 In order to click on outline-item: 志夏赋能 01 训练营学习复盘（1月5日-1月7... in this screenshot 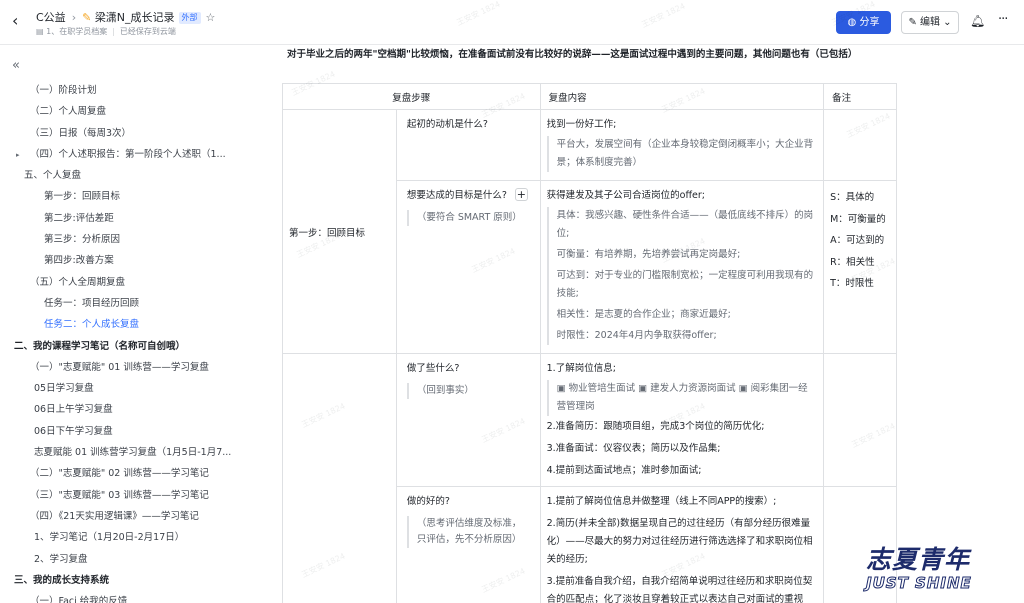, I will do `click(135, 452)`.